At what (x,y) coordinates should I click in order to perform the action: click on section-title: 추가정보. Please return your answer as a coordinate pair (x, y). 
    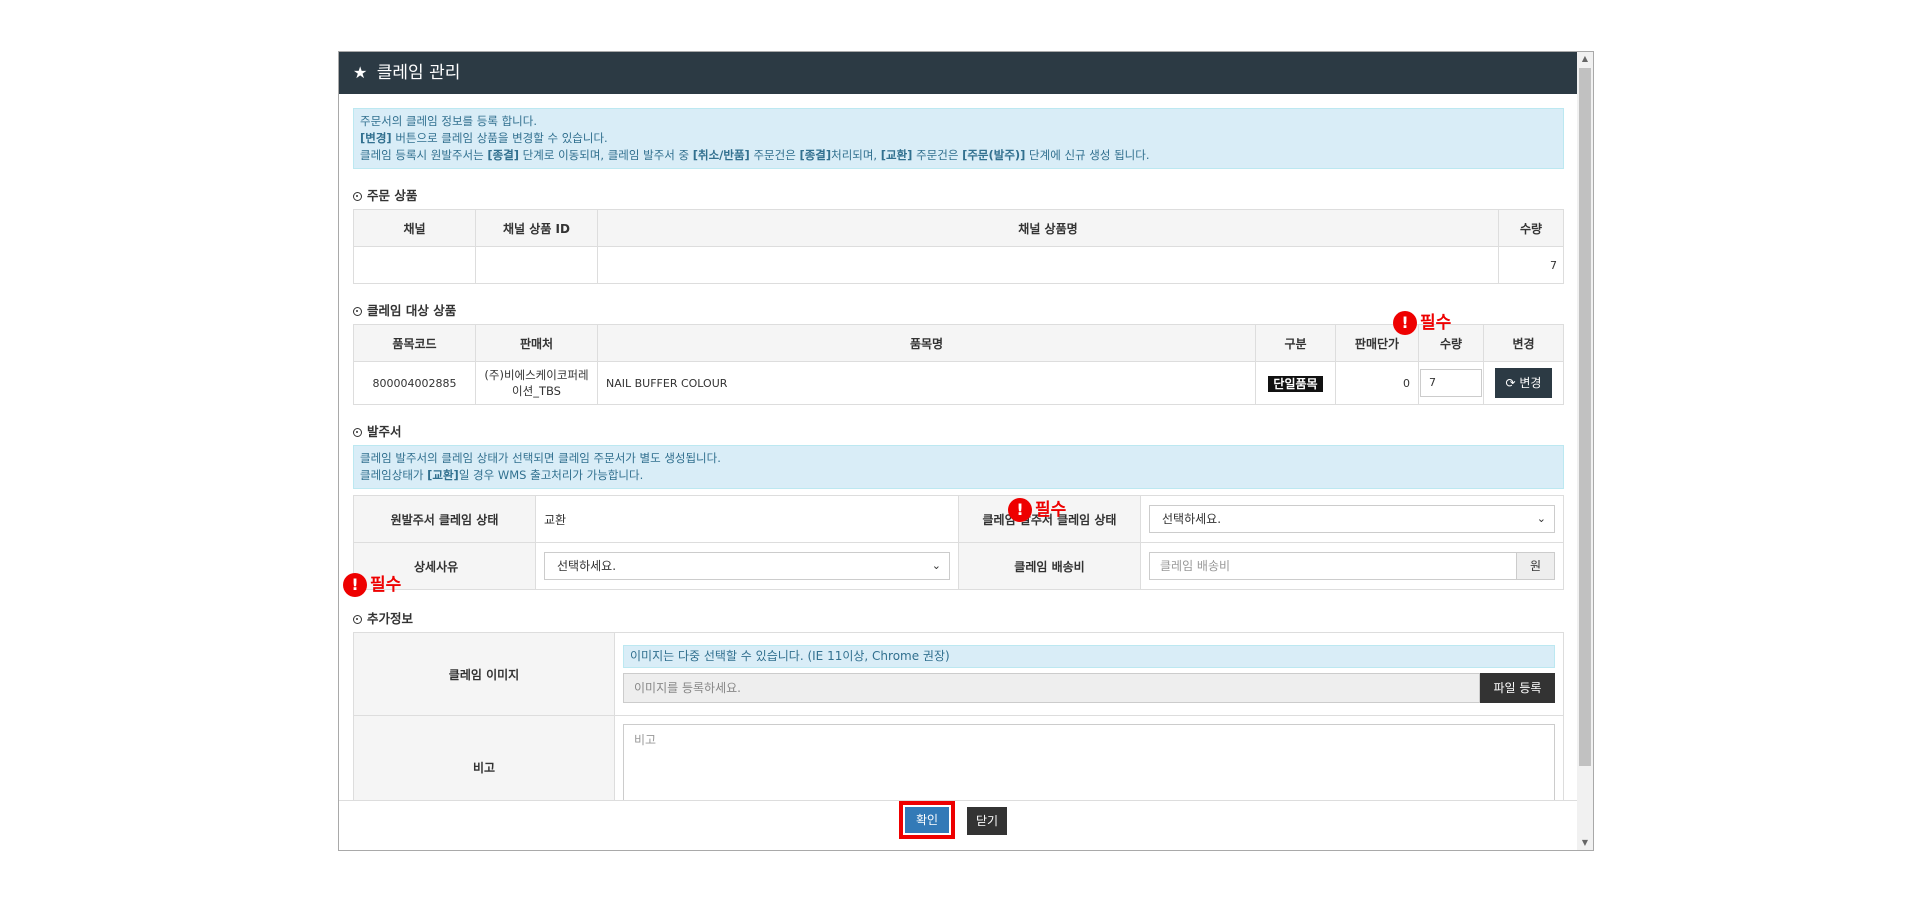
    Looking at the image, I should click on (390, 618).